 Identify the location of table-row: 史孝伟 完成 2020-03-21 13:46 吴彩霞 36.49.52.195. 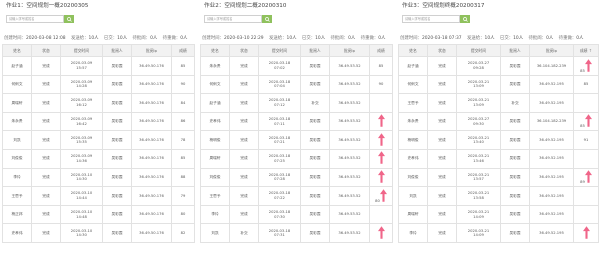
(498, 158).